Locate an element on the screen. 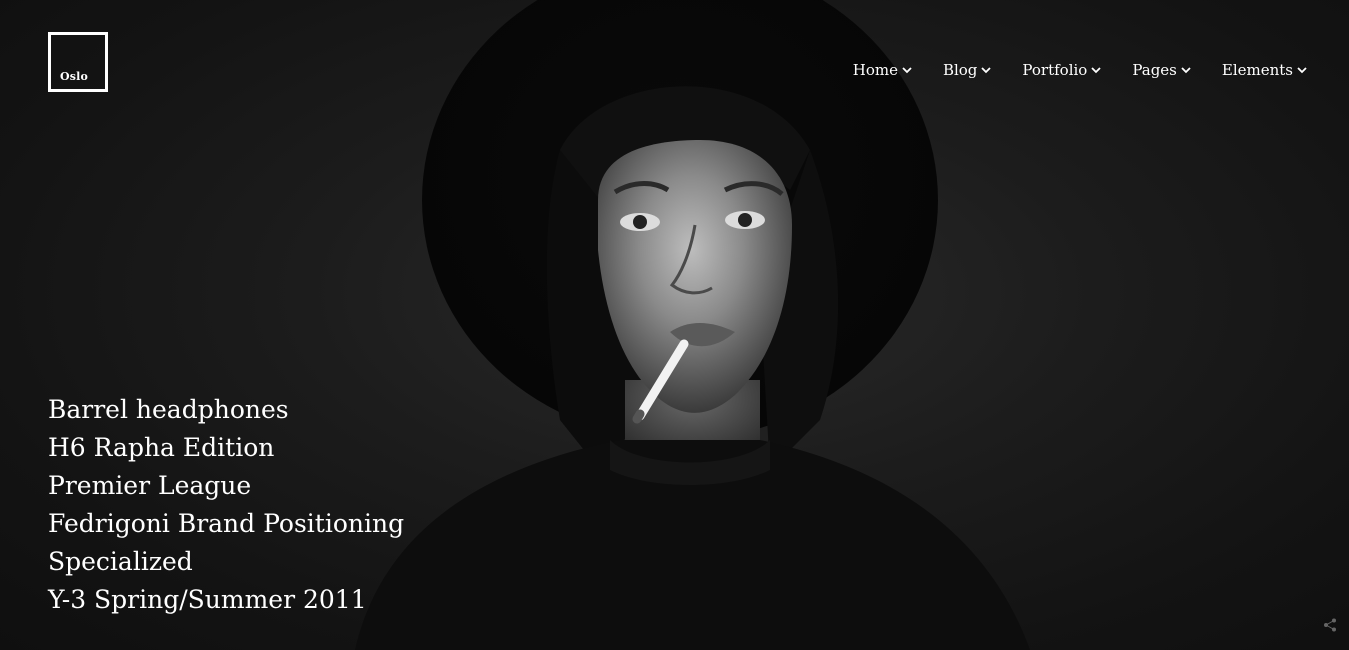  nav-item-home: Home is located at coordinates (882, 70).